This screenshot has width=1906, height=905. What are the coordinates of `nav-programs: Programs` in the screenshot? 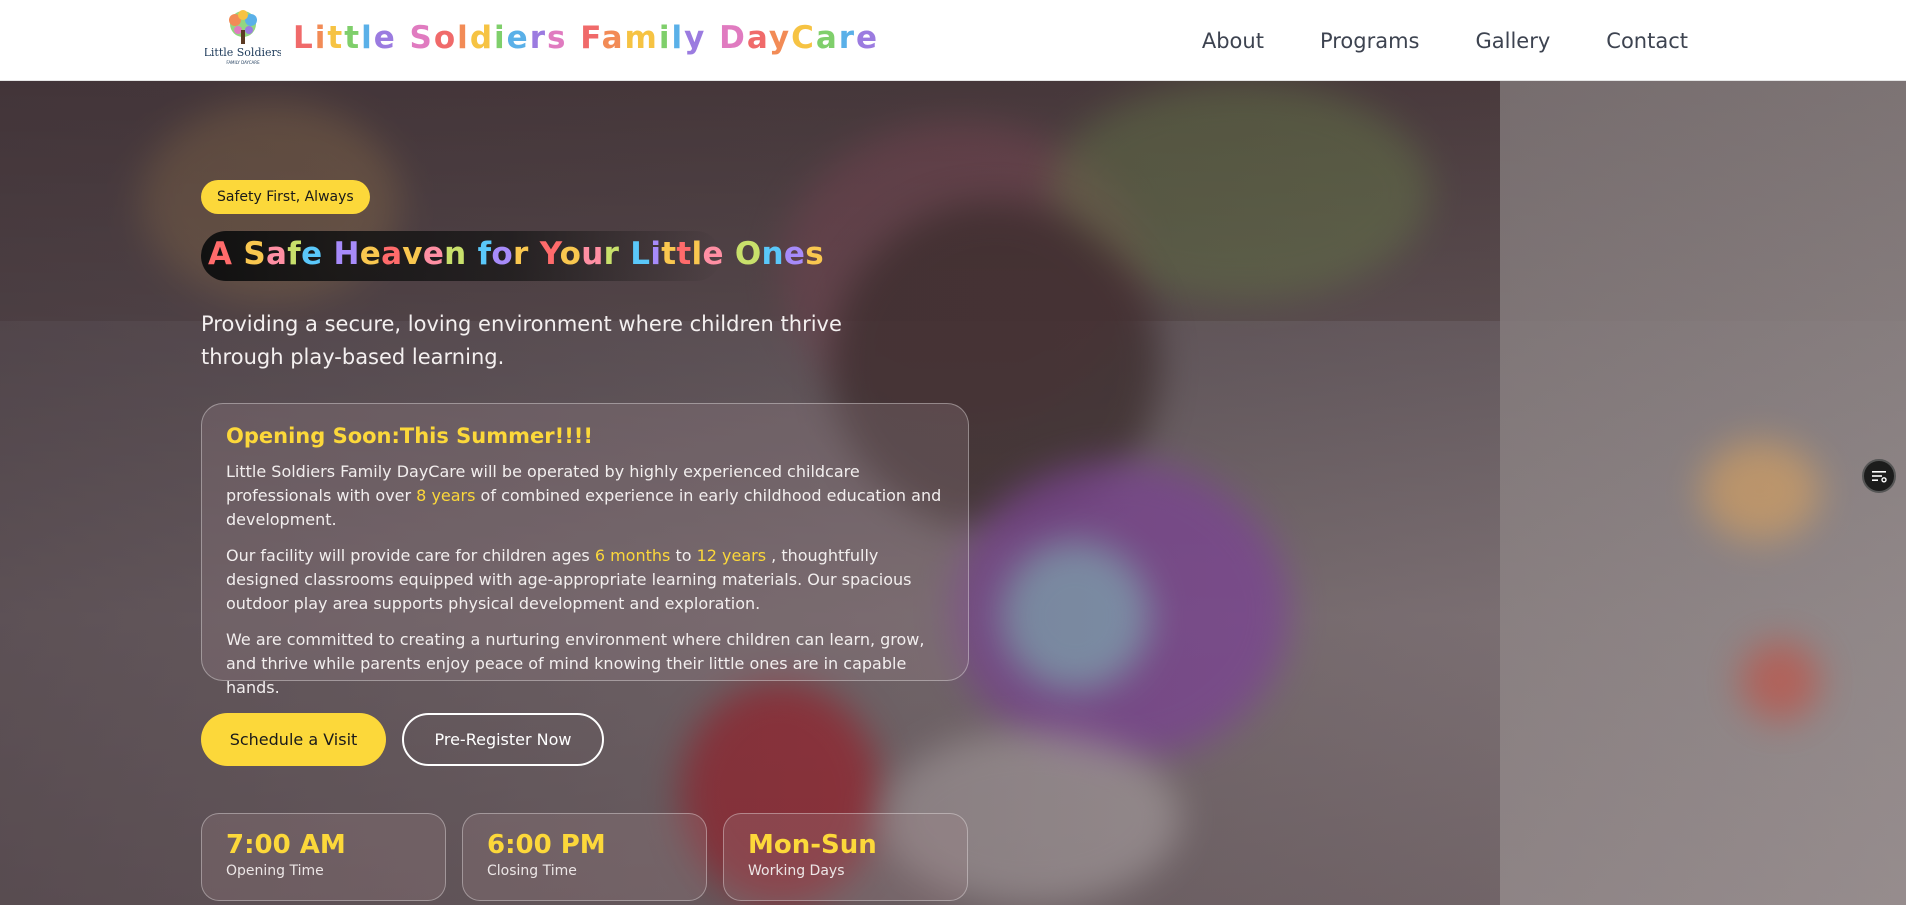 It's located at (1370, 41).